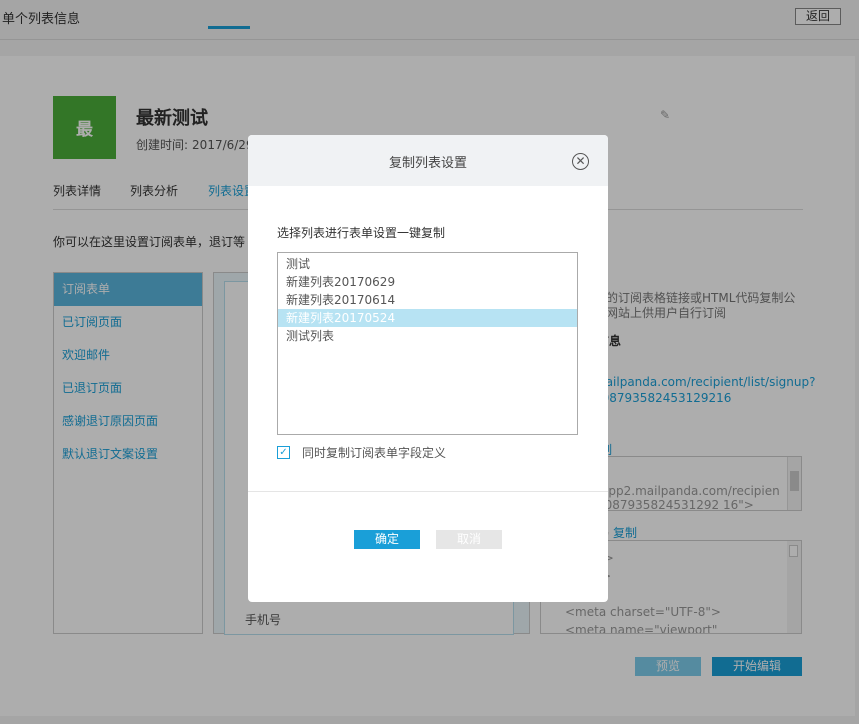 The width and height of the screenshot is (859, 724). What do you see at coordinates (283, 452) in the screenshot?
I see `copy-fields-checkbox: ✓` at bounding box center [283, 452].